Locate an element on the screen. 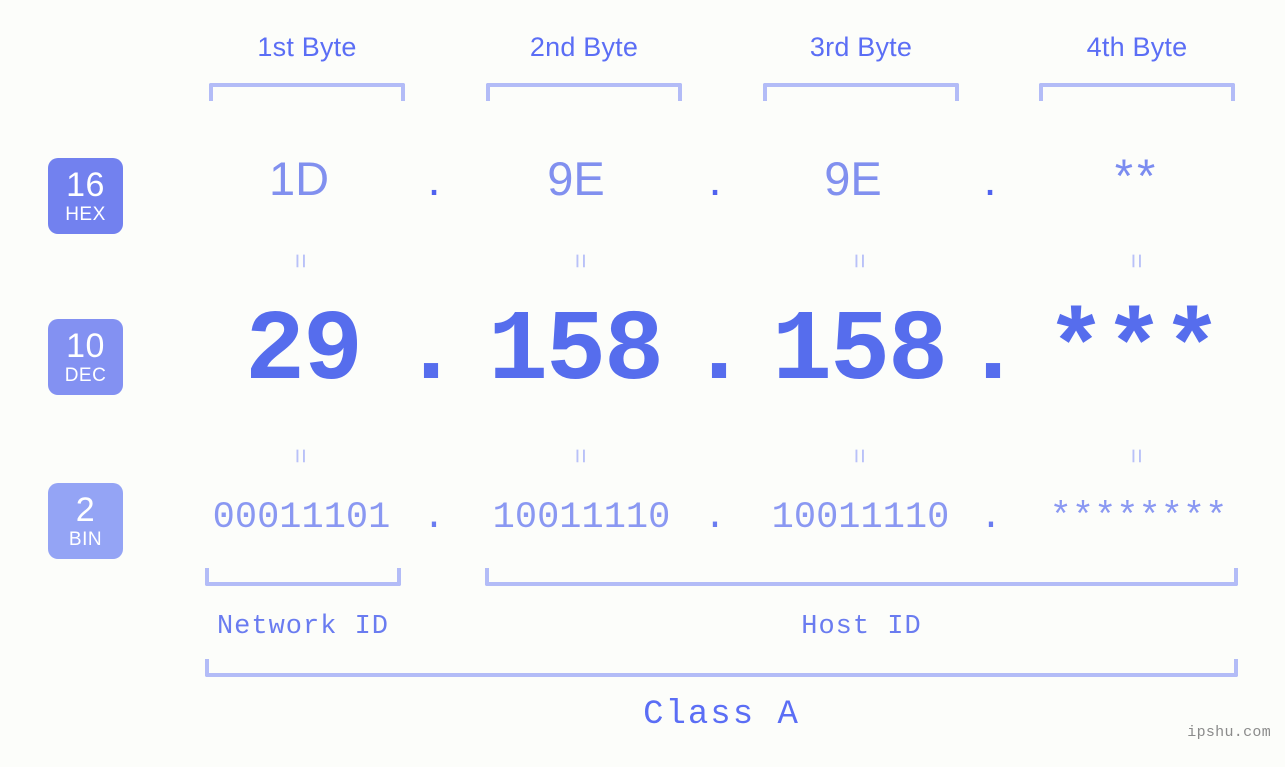 The height and width of the screenshot is (767, 1285). equality-mark-hex-dec-3: = is located at coordinates (860, 261).